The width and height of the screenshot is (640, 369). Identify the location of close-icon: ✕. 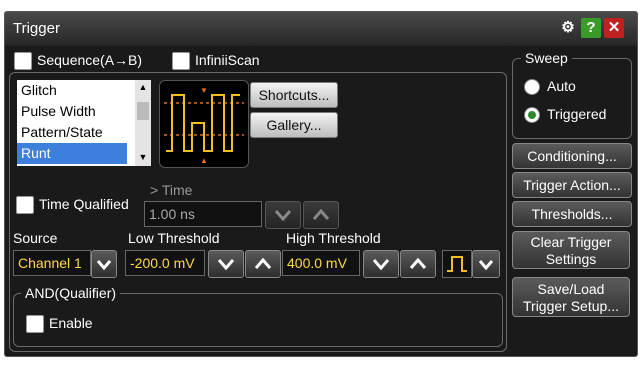
(614, 28).